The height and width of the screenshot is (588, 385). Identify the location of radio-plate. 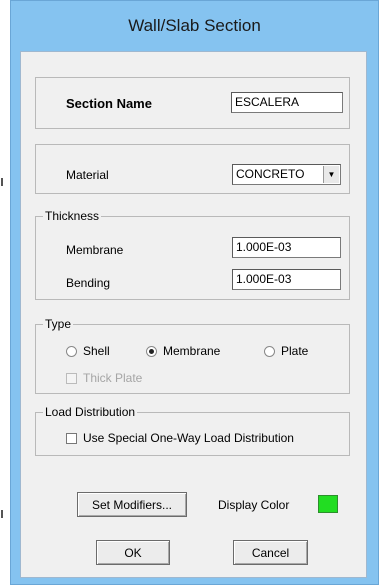
(269, 351).